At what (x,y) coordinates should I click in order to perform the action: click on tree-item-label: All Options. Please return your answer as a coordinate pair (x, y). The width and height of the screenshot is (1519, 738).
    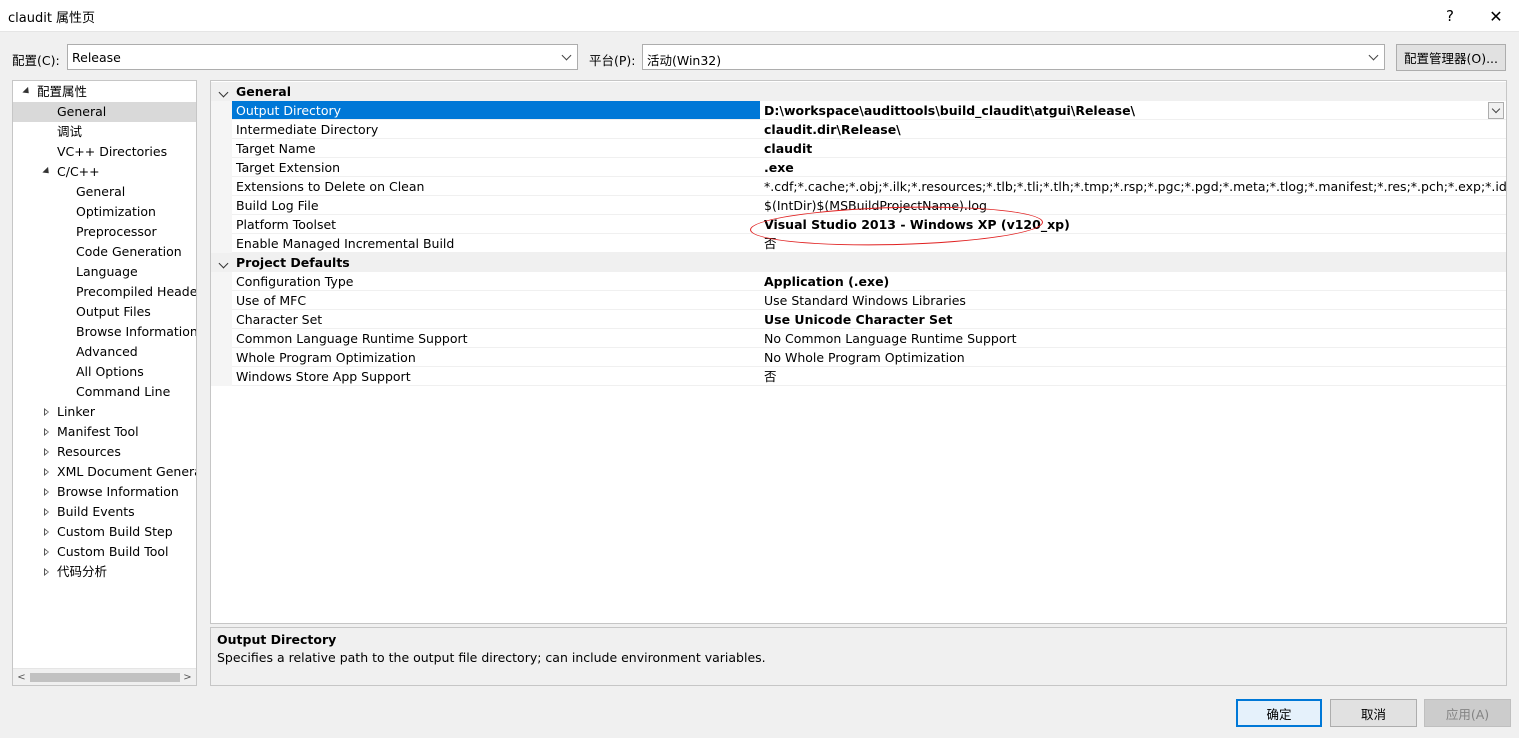
    Looking at the image, I should click on (110, 371).